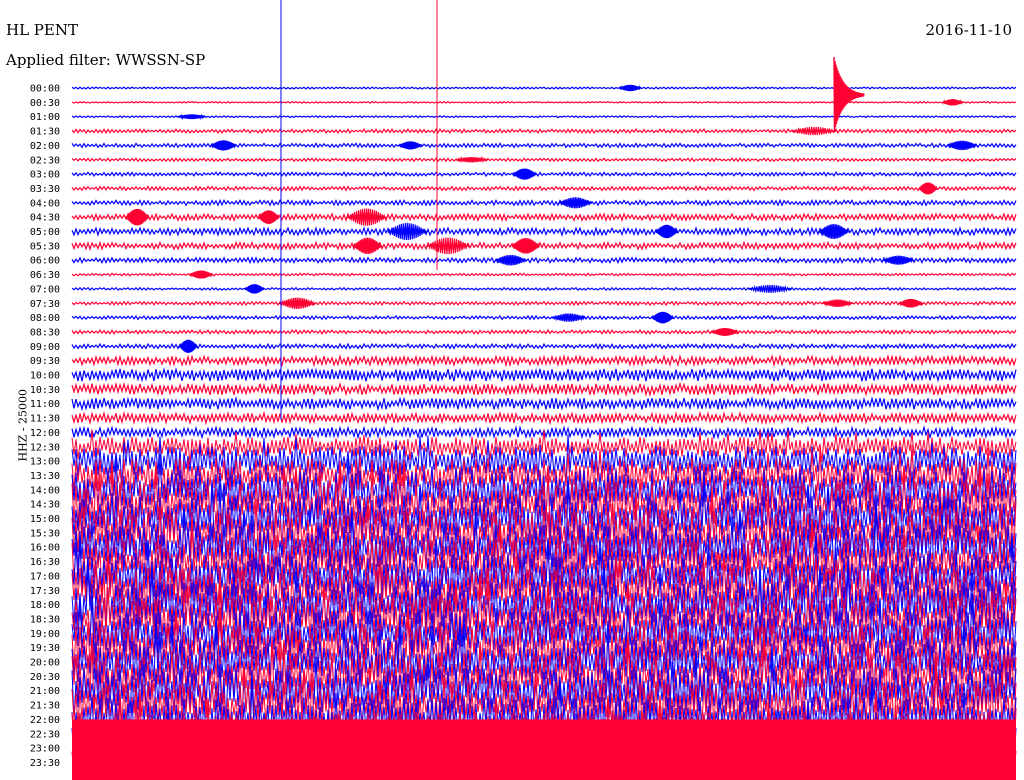 This screenshot has width=1024, height=780. Describe the element at coordinates (45, 663) in the screenshot. I see `tick-label-2000: 20:00` at that location.